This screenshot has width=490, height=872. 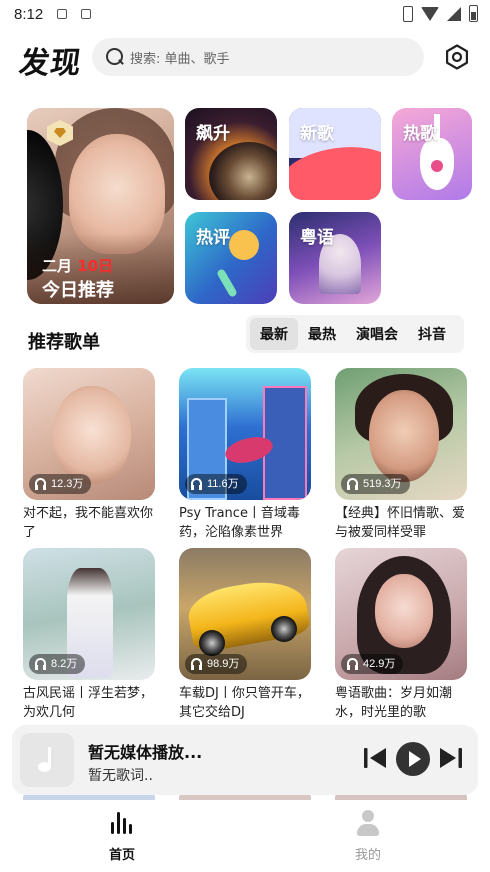 What do you see at coordinates (375, 484) in the screenshot?
I see `play-count: 519.3万` at bounding box center [375, 484].